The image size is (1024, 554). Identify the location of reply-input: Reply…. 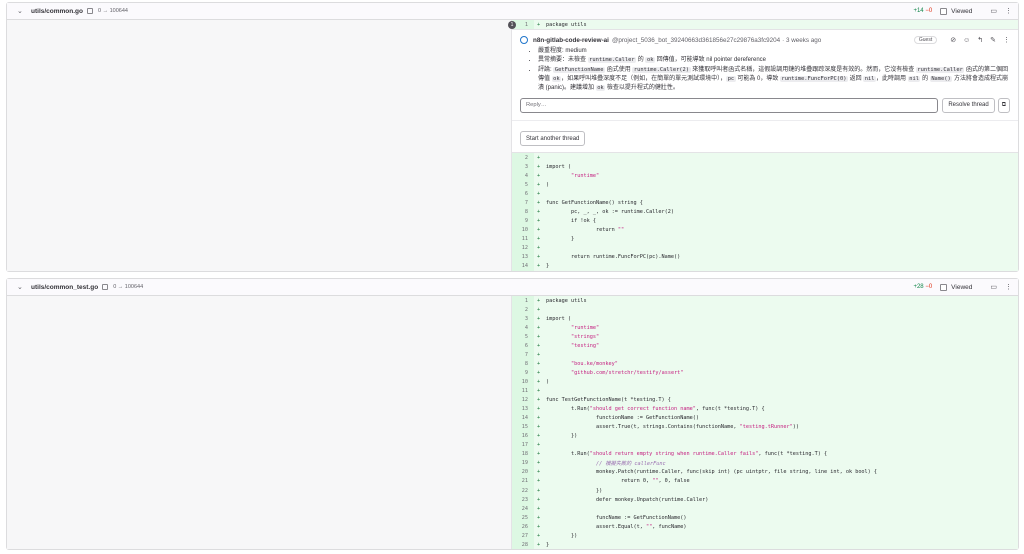
(729, 105).